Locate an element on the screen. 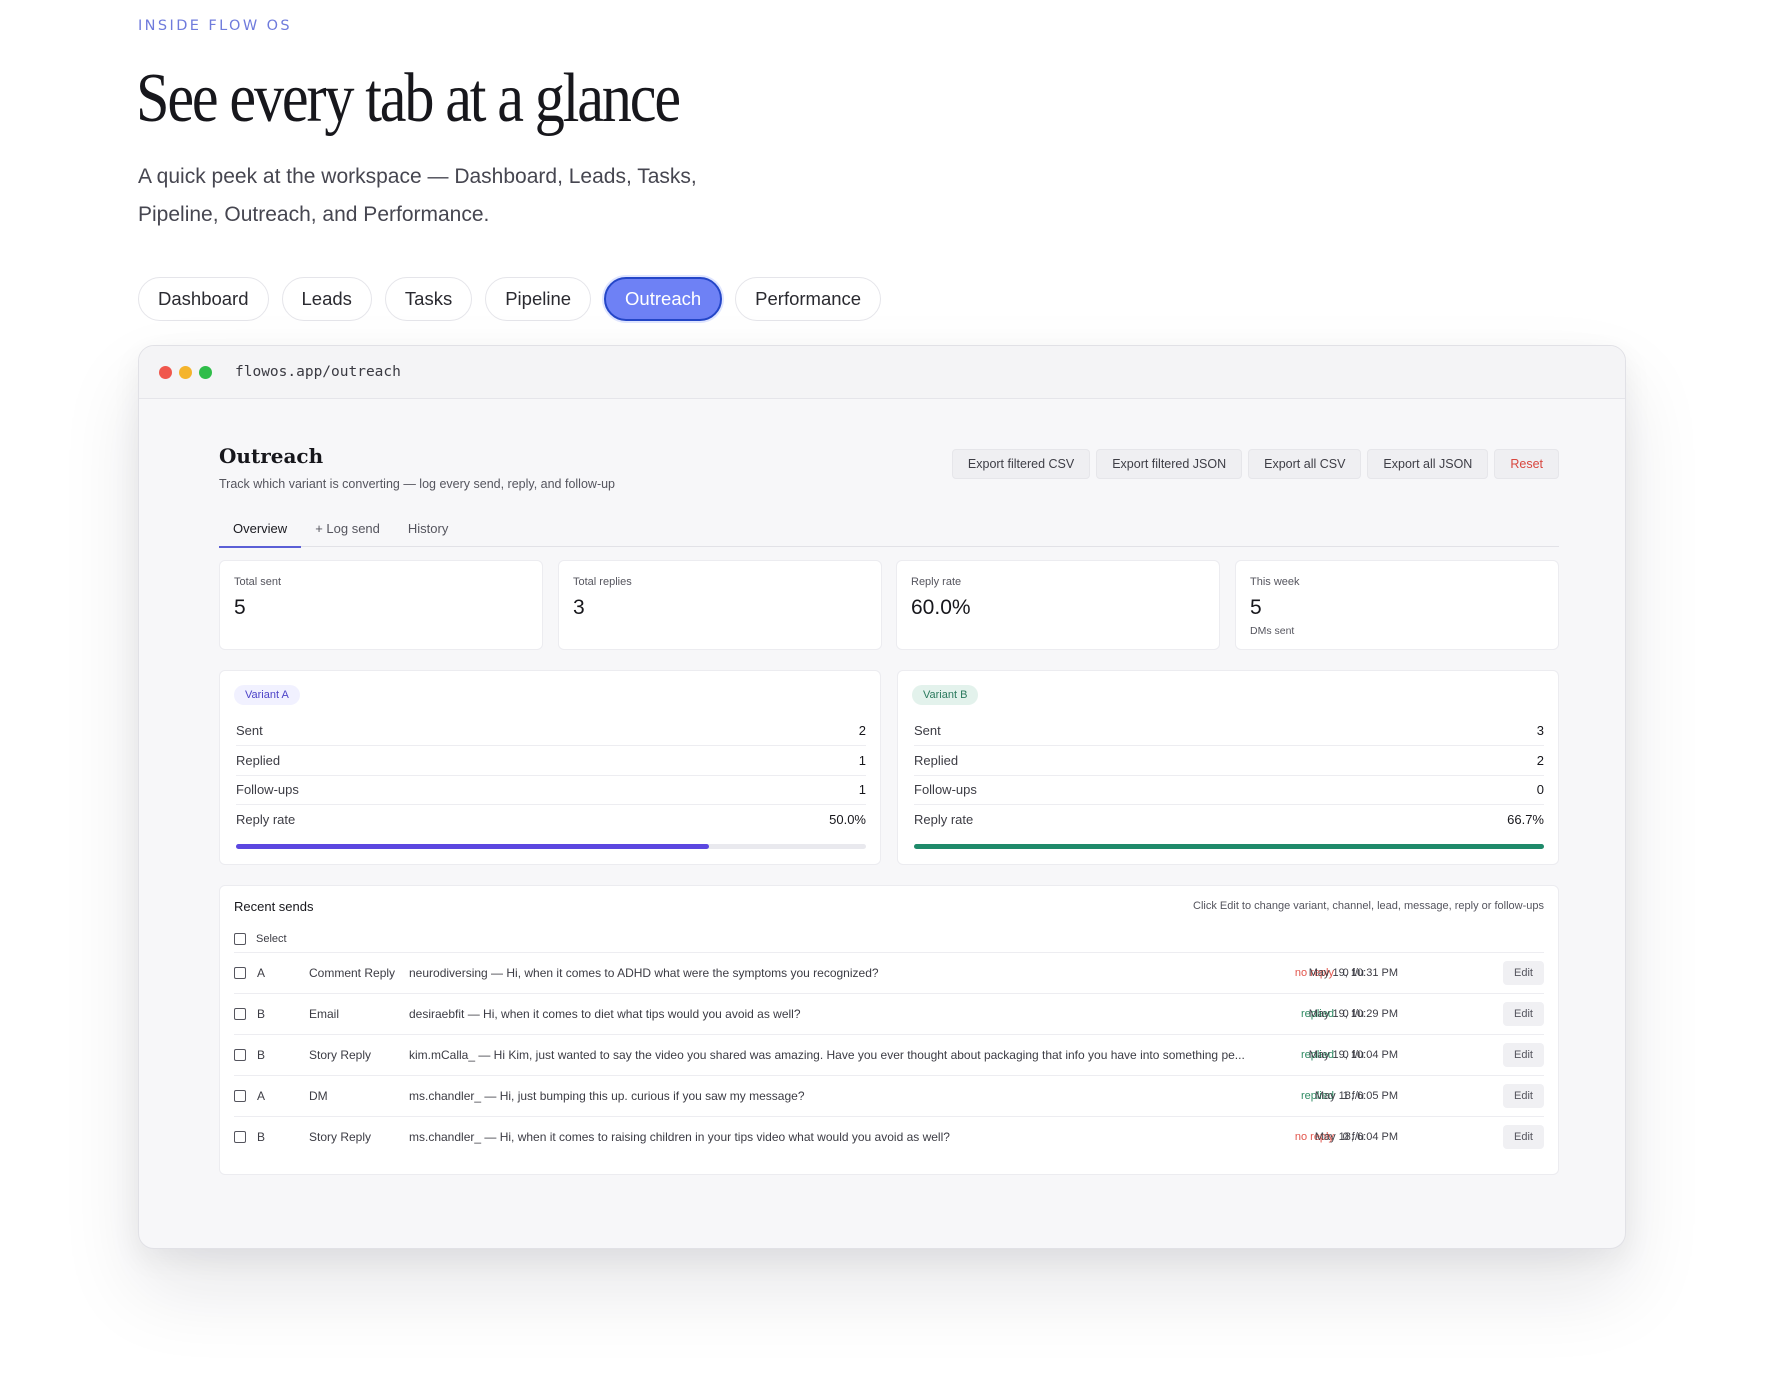 The image size is (1768, 1378). stat-label: Reply rate is located at coordinates (936, 582).